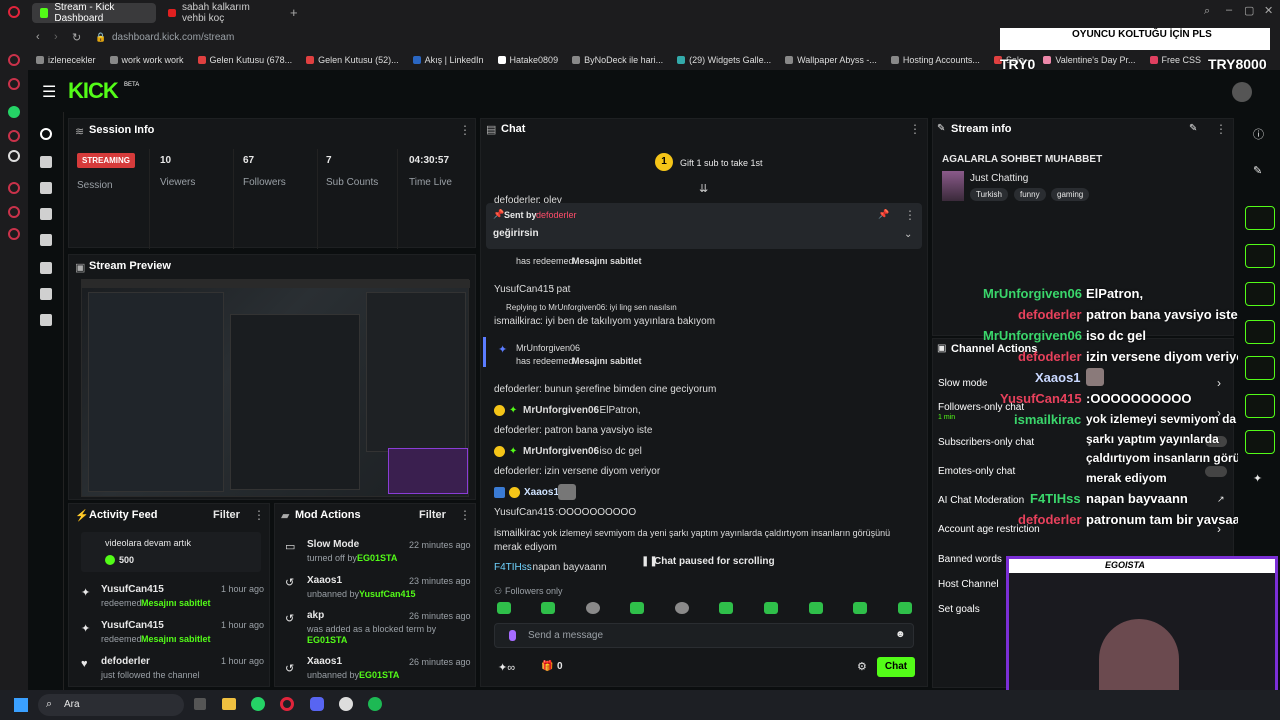 This screenshot has width=1280, height=720. Describe the element at coordinates (1260, 294) in the screenshot. I see `poll-icon` at that location.